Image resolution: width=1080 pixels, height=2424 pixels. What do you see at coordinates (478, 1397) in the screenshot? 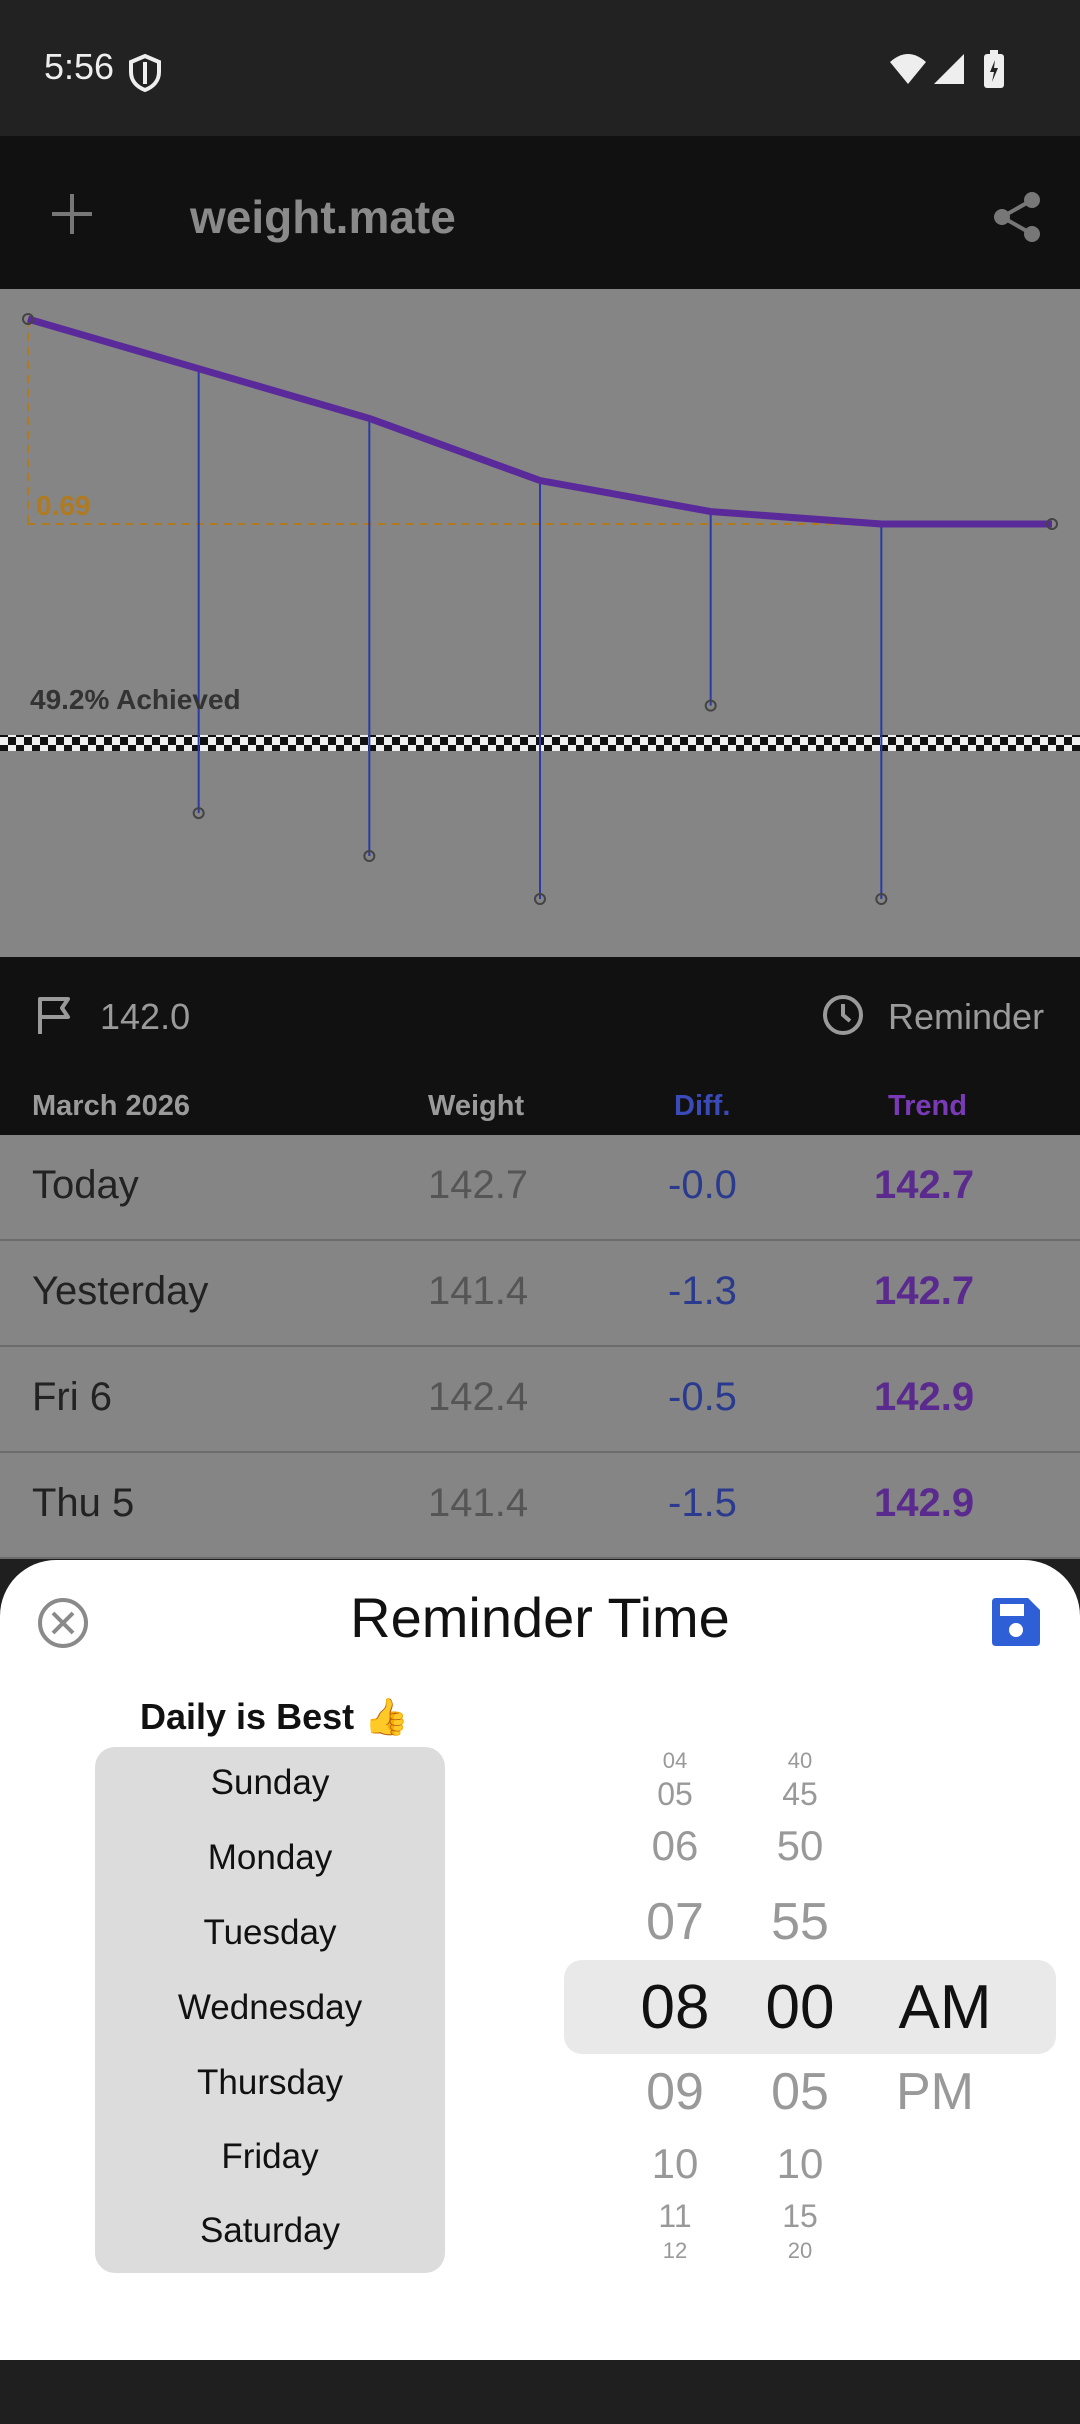
I see `row-weight: 142.4` at bounding box center [478, 1397].